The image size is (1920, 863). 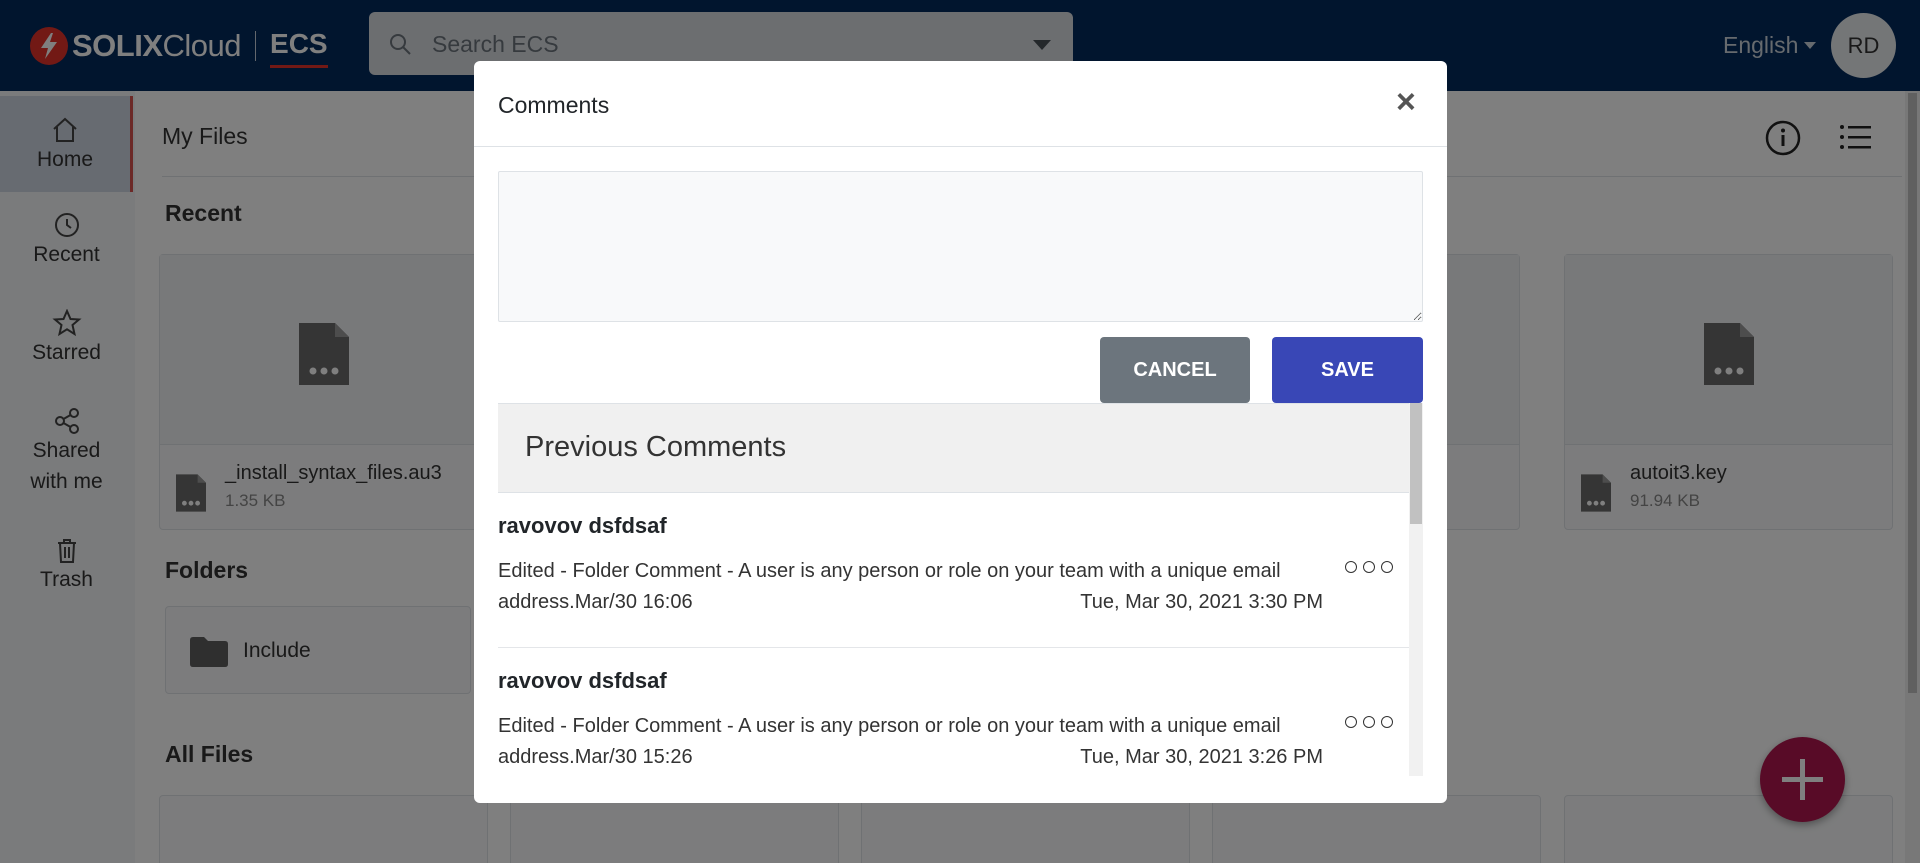 I want to click on scrollbar-thumb, so click(x=1416, y=463).